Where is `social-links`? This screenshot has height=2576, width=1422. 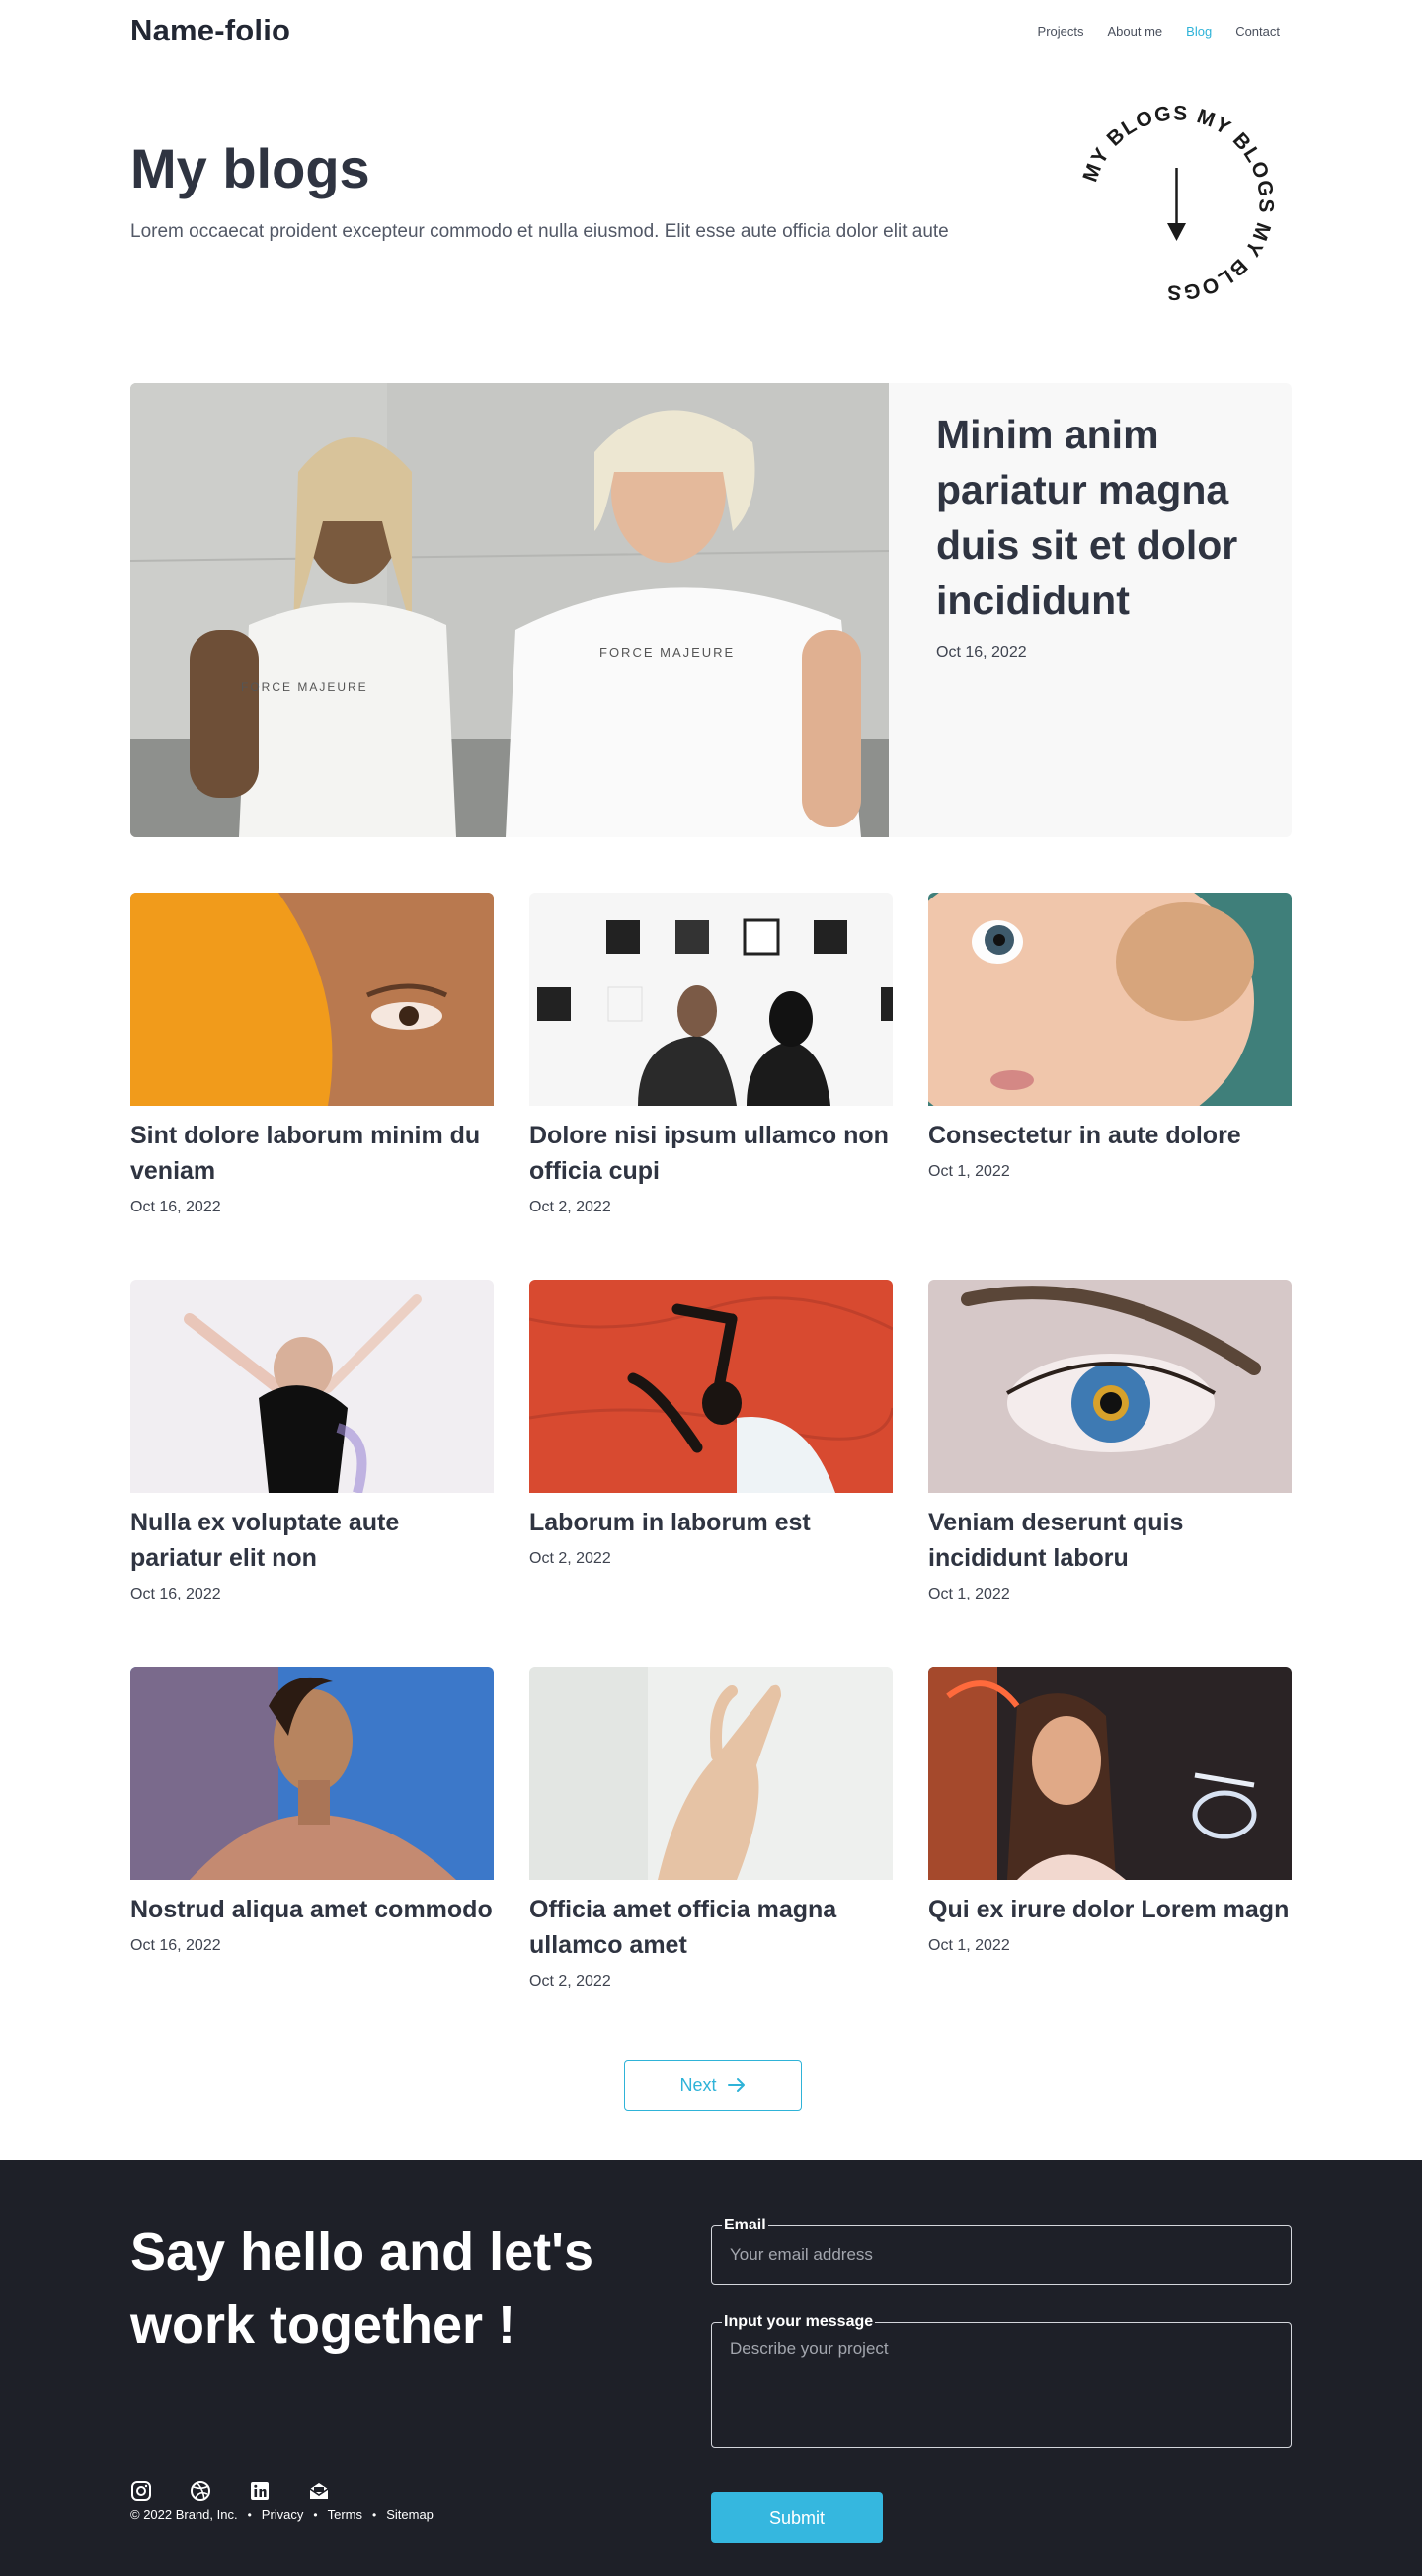 social-links is located at coordinates (230, 2491).